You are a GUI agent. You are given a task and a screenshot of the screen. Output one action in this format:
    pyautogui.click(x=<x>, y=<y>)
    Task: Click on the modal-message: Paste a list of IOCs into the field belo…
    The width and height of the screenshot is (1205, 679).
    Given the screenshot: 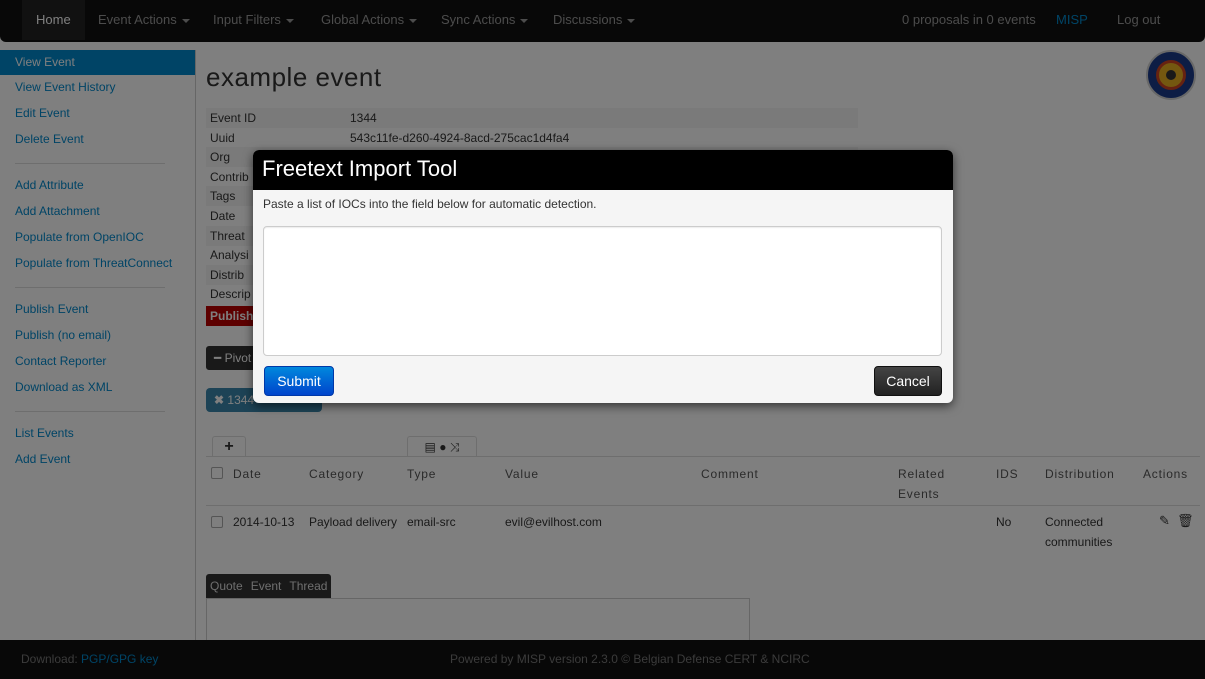 What is the action you would take?
    pyautogui.click(x=430, y=204)
    